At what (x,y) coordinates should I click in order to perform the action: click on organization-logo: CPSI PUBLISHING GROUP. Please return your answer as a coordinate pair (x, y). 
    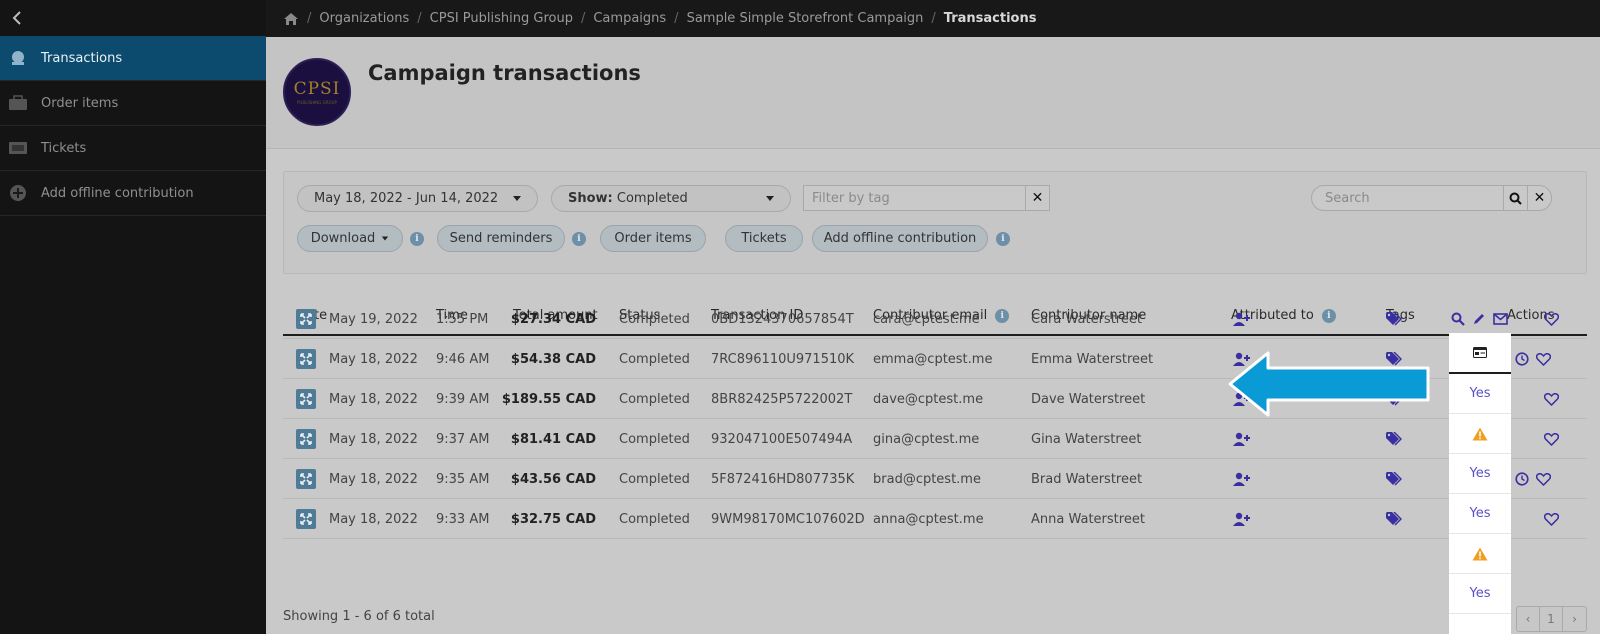
    Looking at the image, I should click on (317, 92).